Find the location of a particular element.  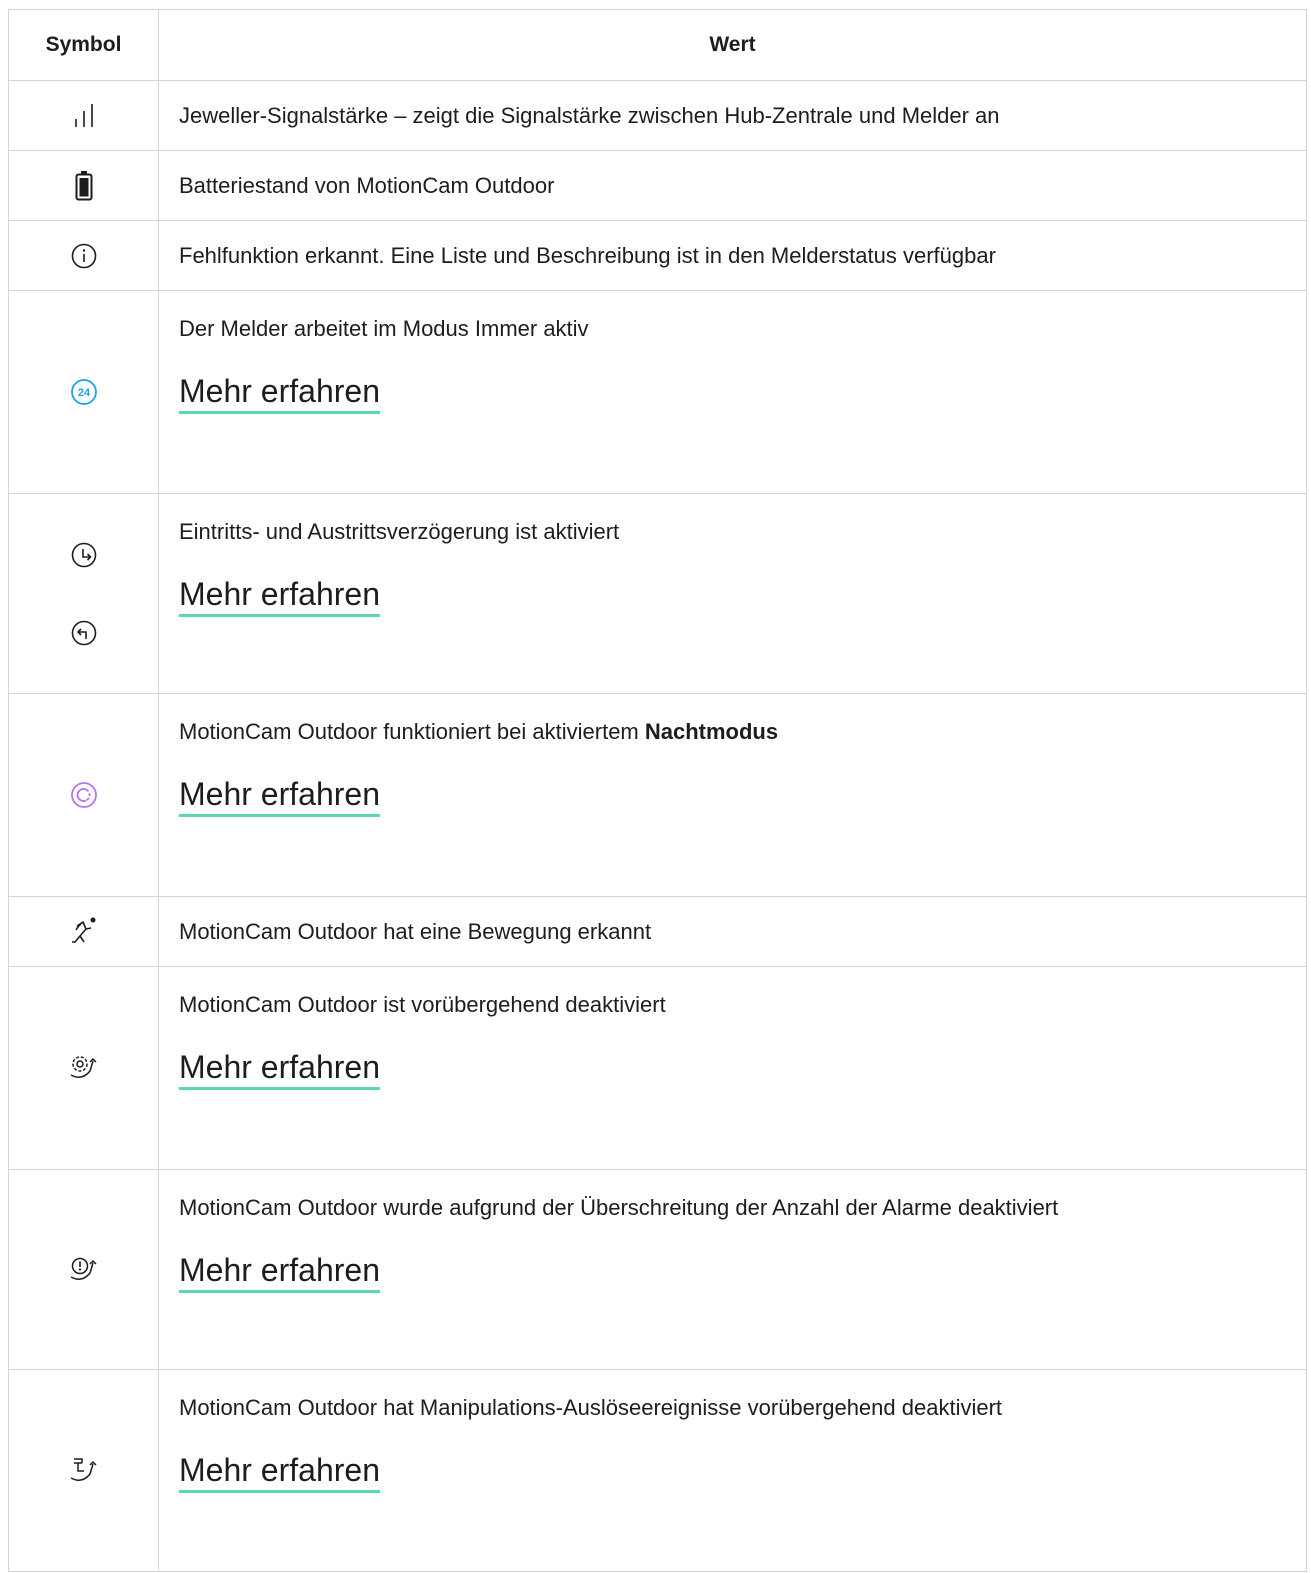

row-description: Der Melder arbeitet im Modus Immer aktiv is located at coordinates (384, 328).